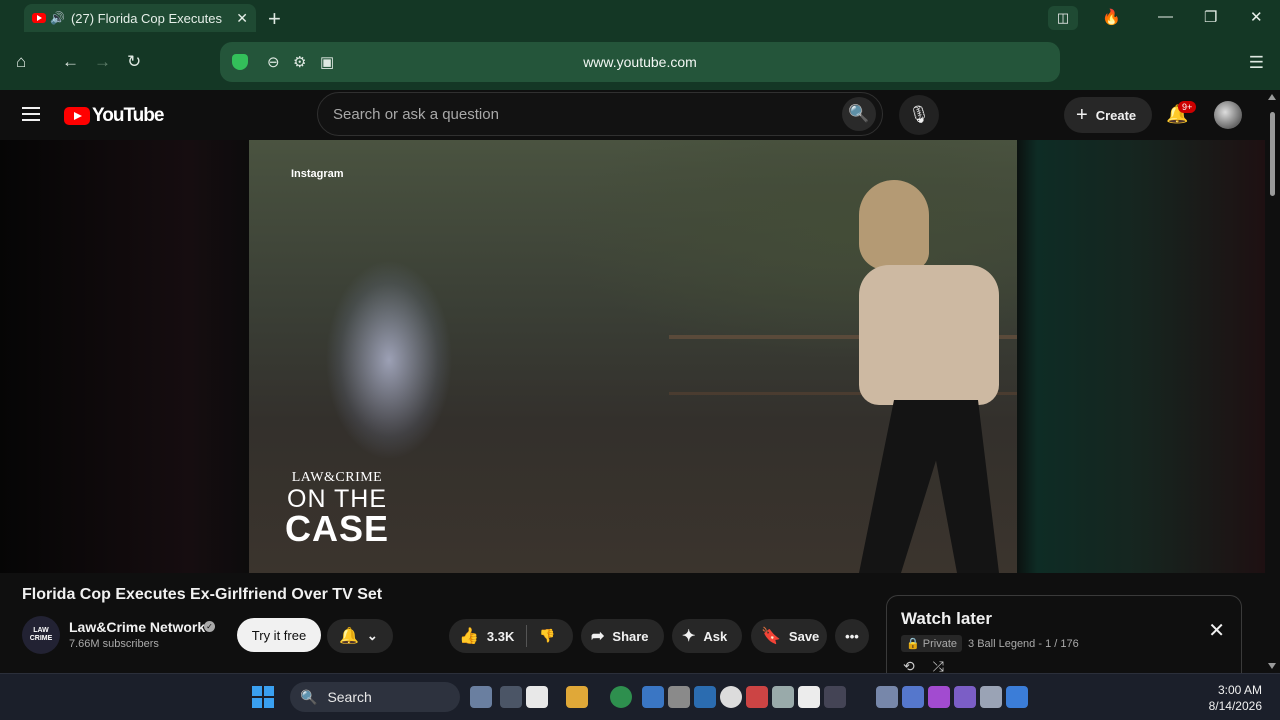 The width and height of the screenshot is (1280, 720). What do you see at coordinates (375, 697) in the screenshot?
I see `taskbar-search: 🔍 Search` at bounding box center [375, 697].